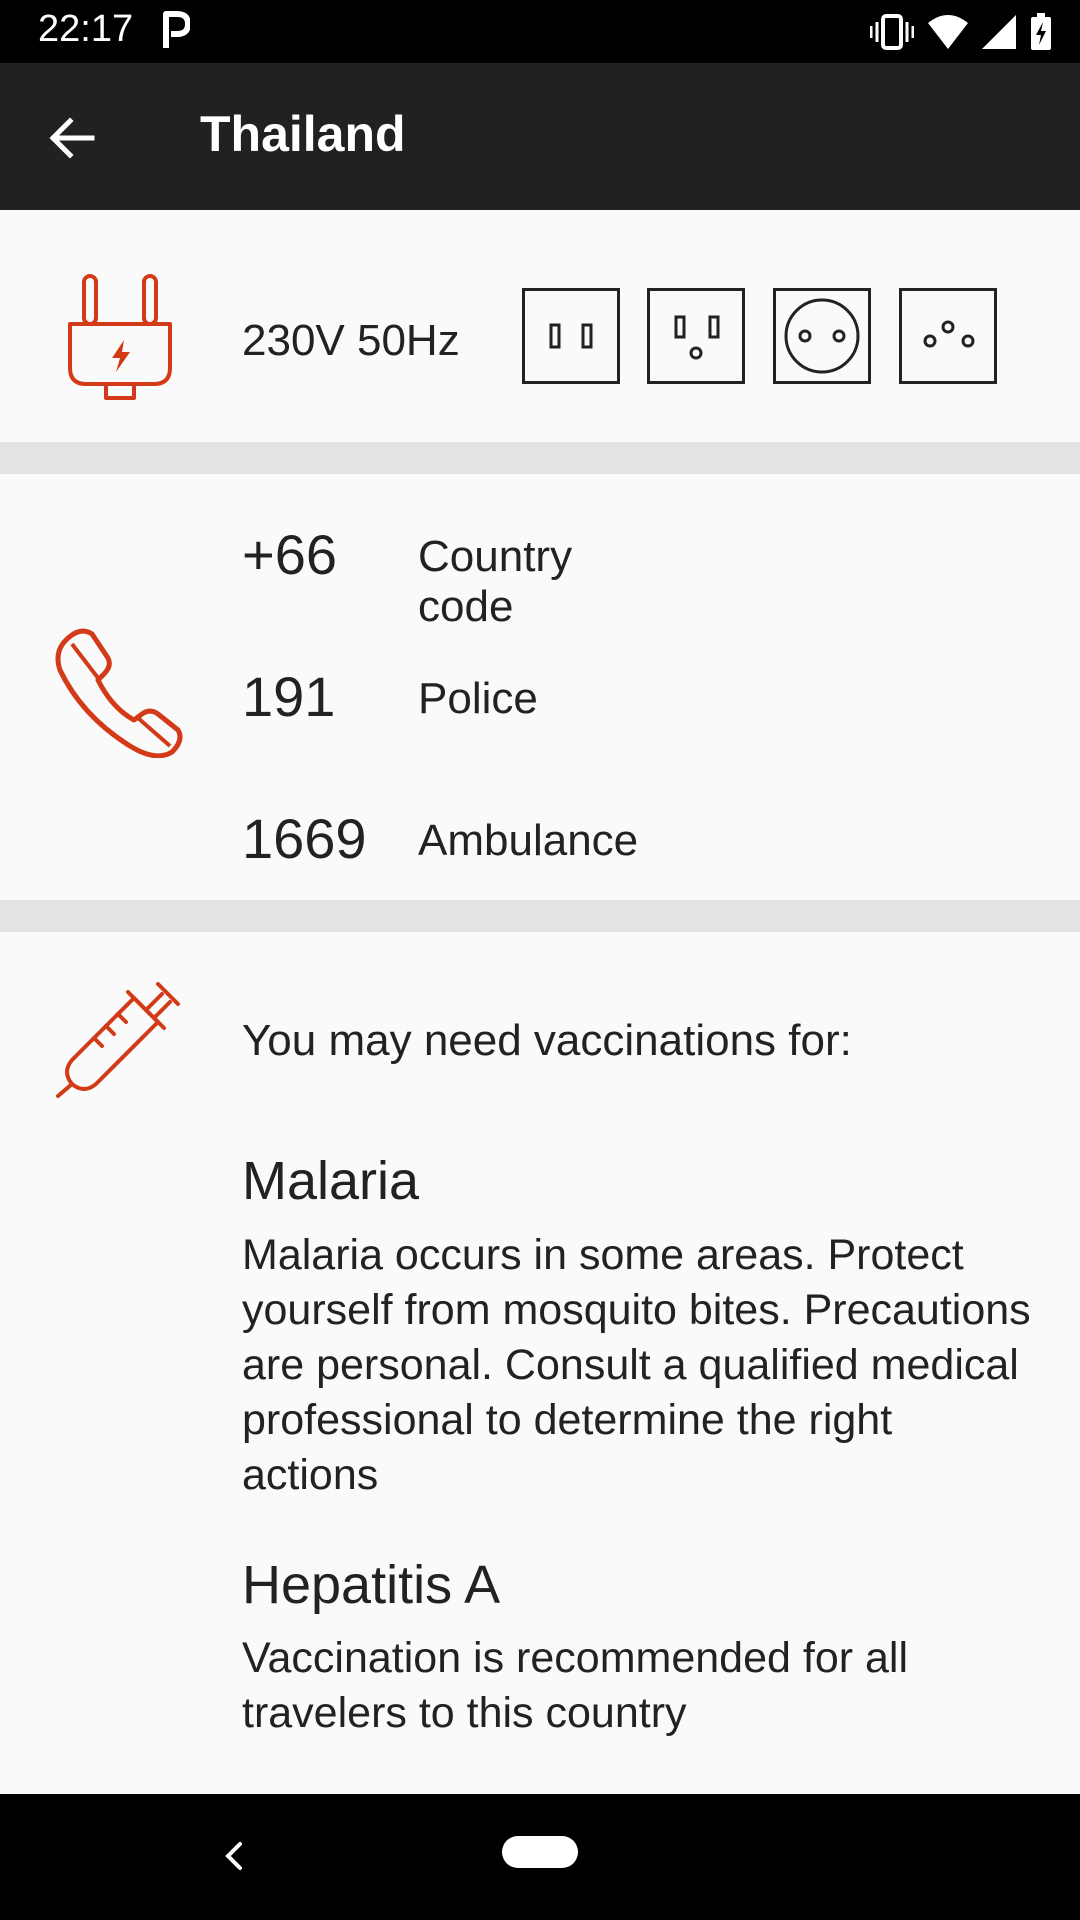 Image resolution: width=1080 pixels, height=1920 pixels. I want to click on parking-notification-icon, so click(176, 29).